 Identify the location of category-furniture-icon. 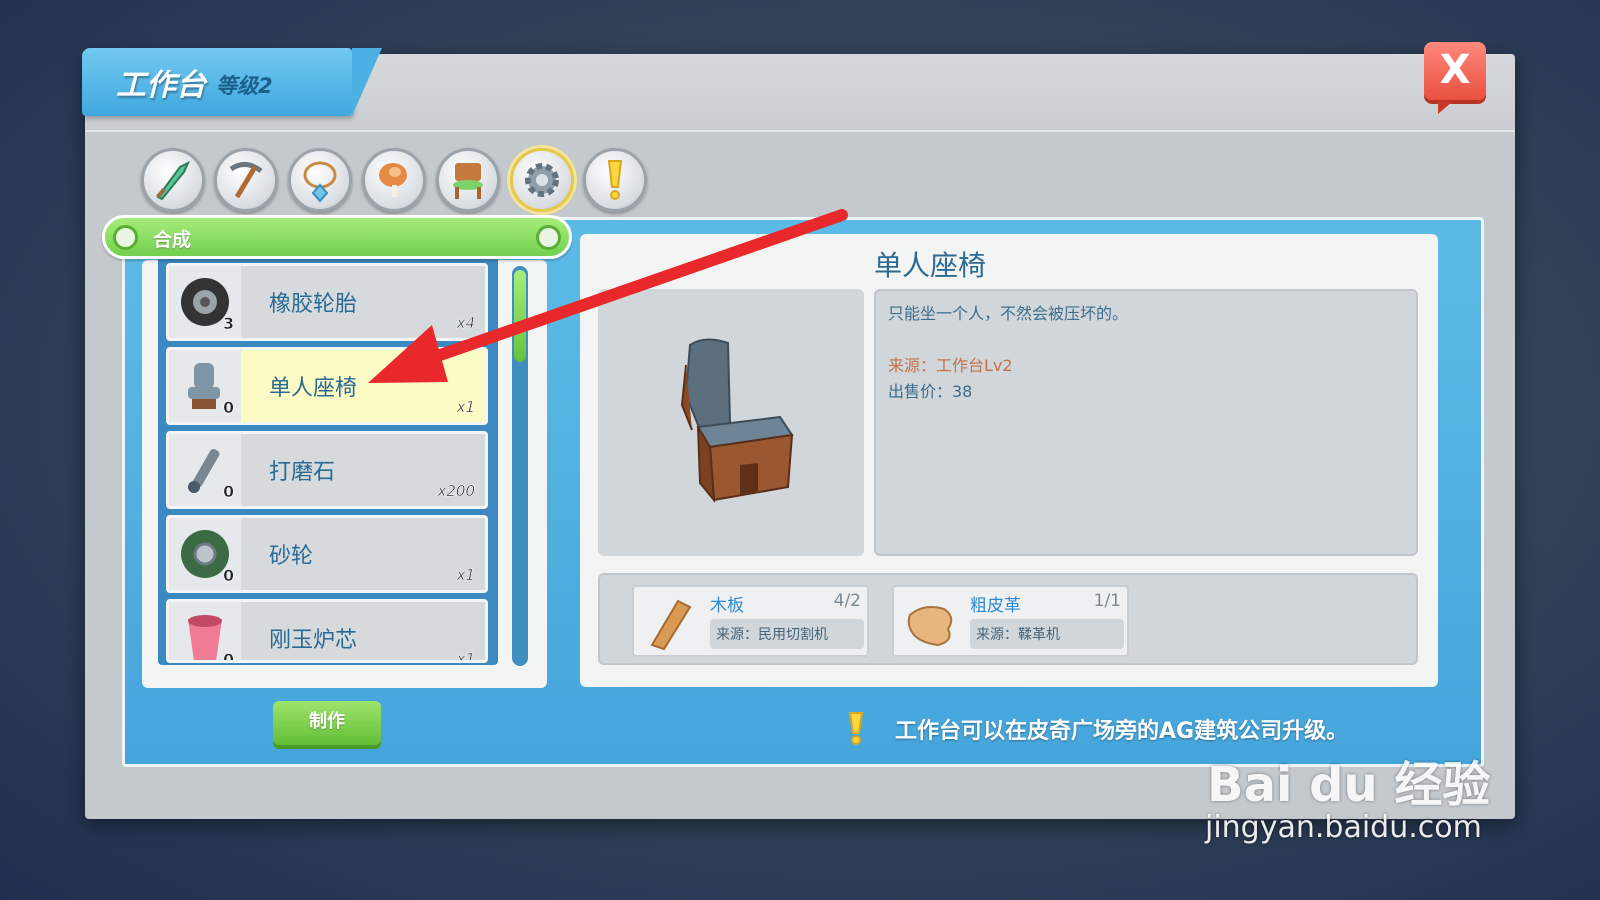
(468, 180).